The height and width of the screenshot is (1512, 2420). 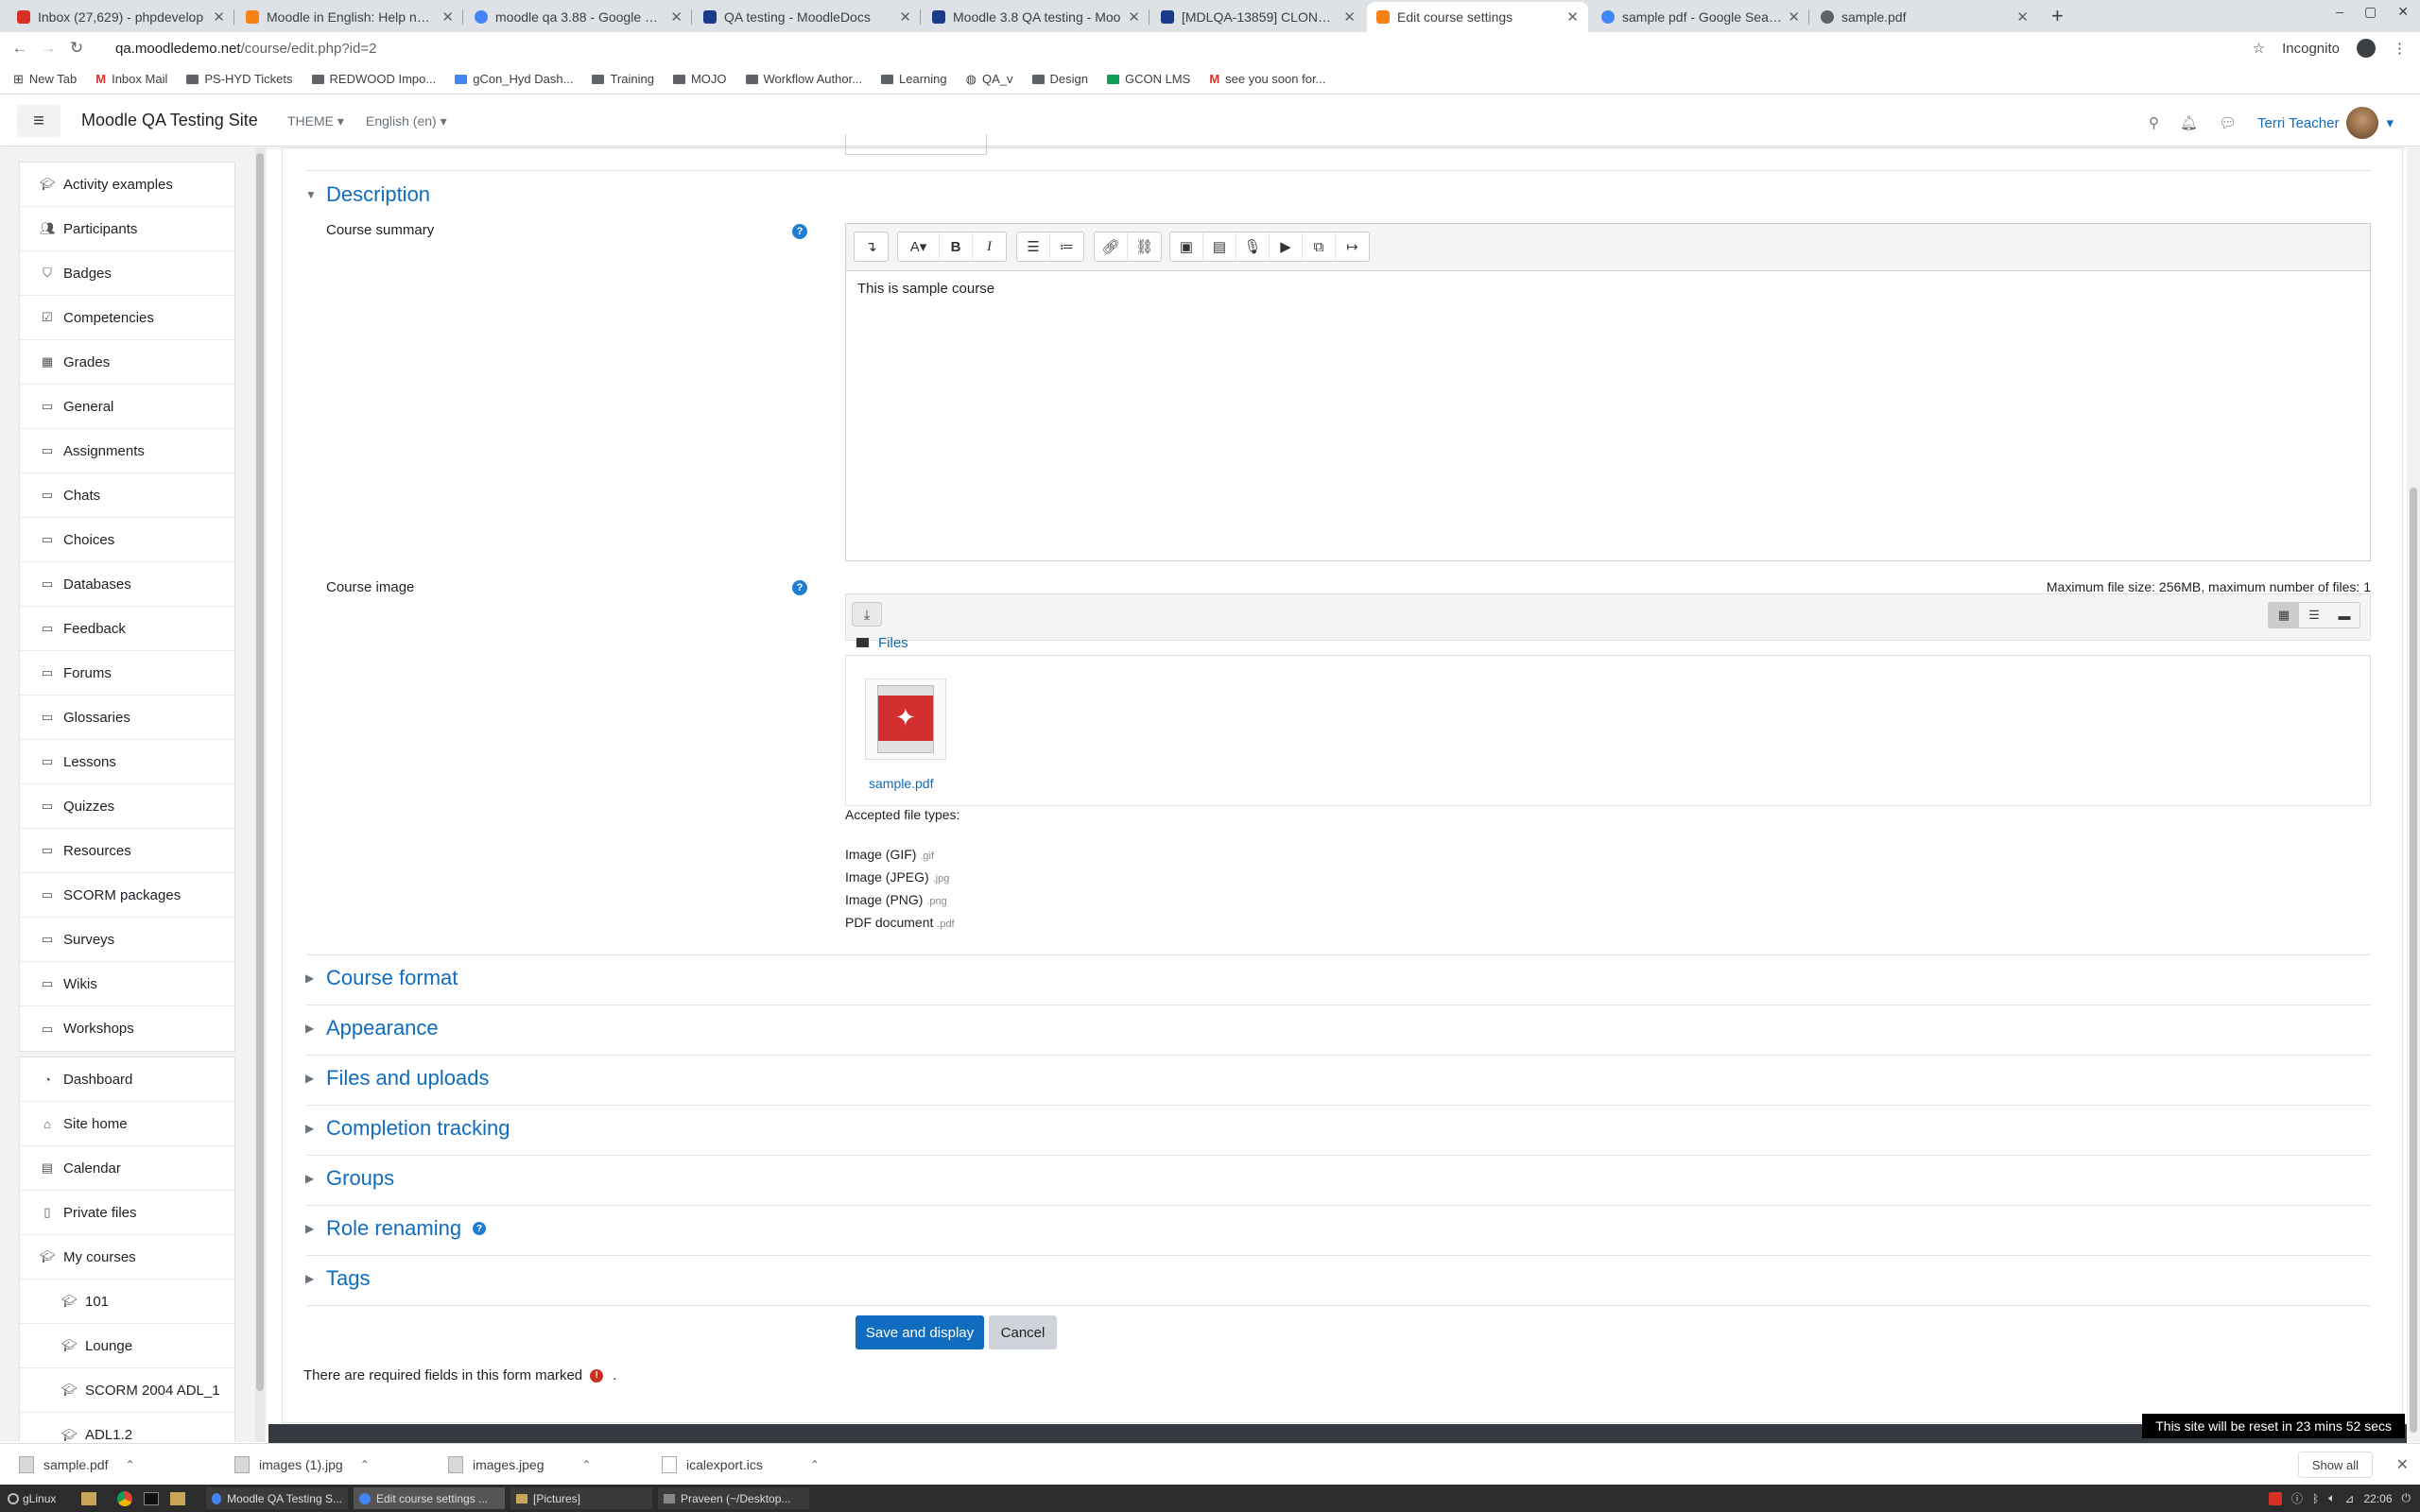 What do you see at coordinates (131, 79) in the screenshot?
I see `bookmark-item: M Inbox Mail` at bounding box center [131, 79].